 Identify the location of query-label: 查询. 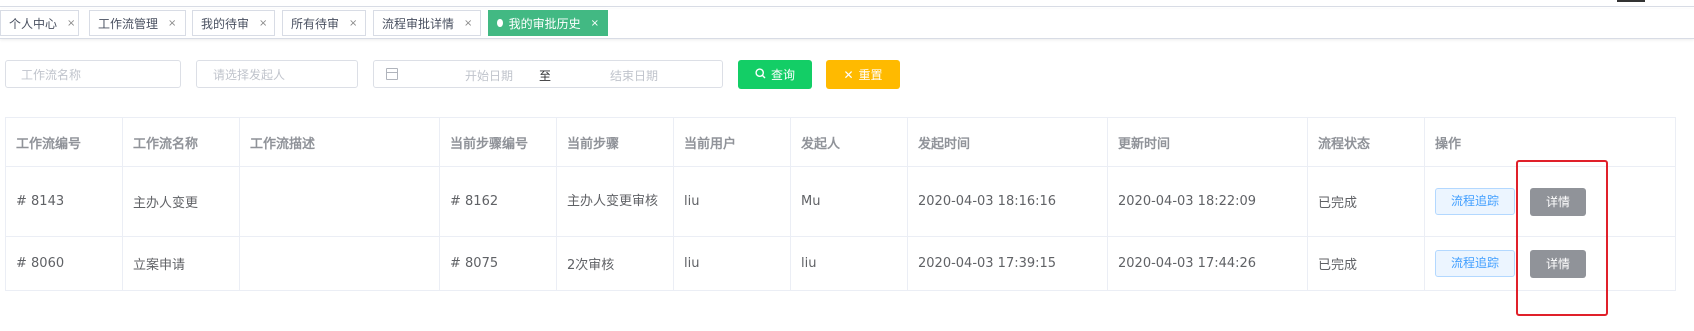
(782, 75).